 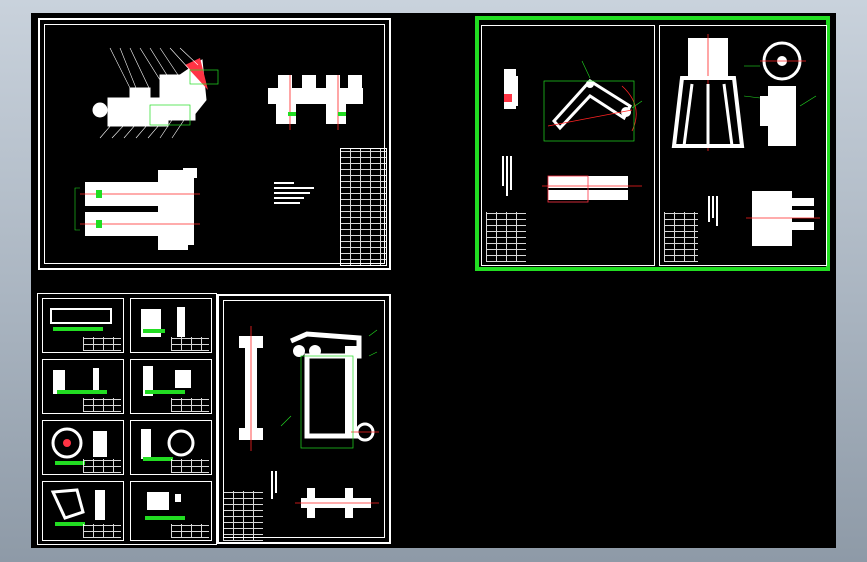 I want to click on arm-sheet, so click(x=568, y=145).